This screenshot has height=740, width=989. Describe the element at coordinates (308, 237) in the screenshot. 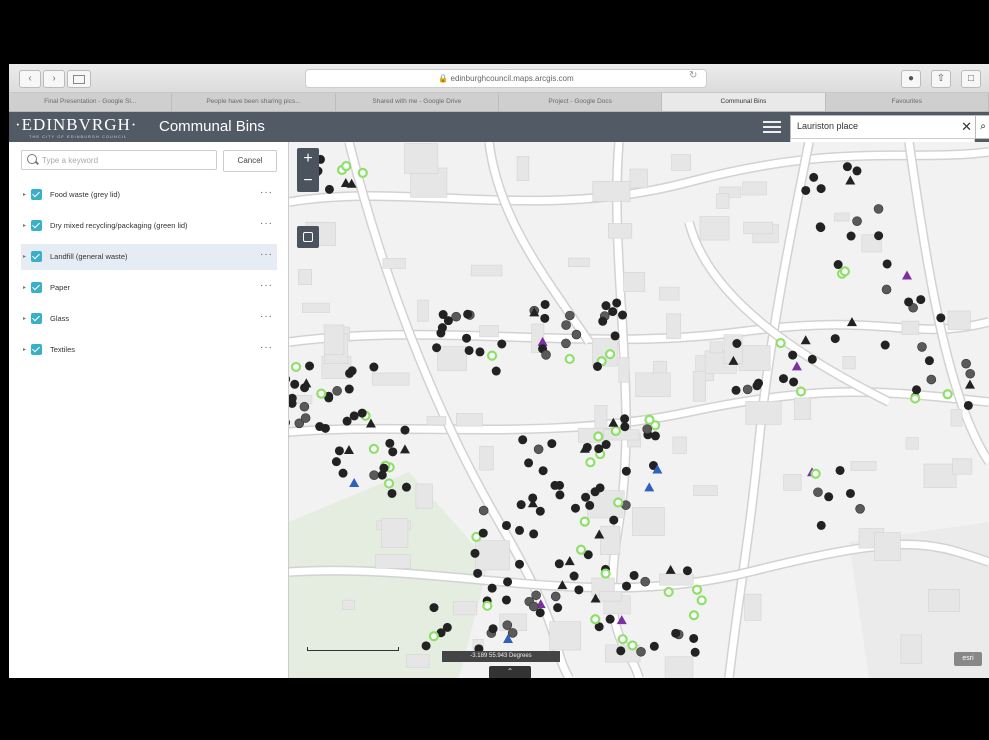

I see `locate-button` at that location.